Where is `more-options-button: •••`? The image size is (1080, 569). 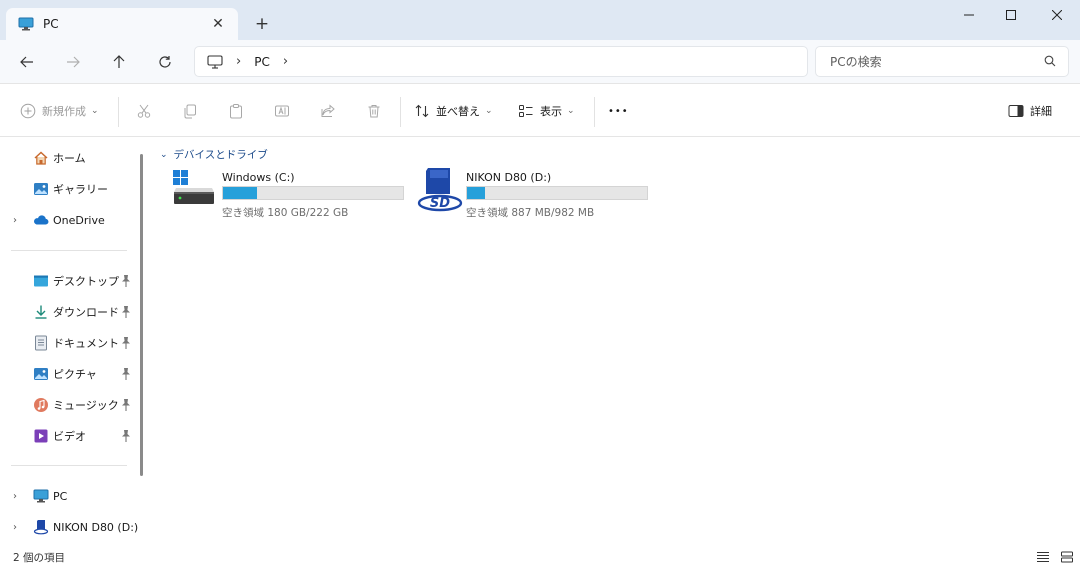
more-options-button: ••• is located at coordinates (618, 111).